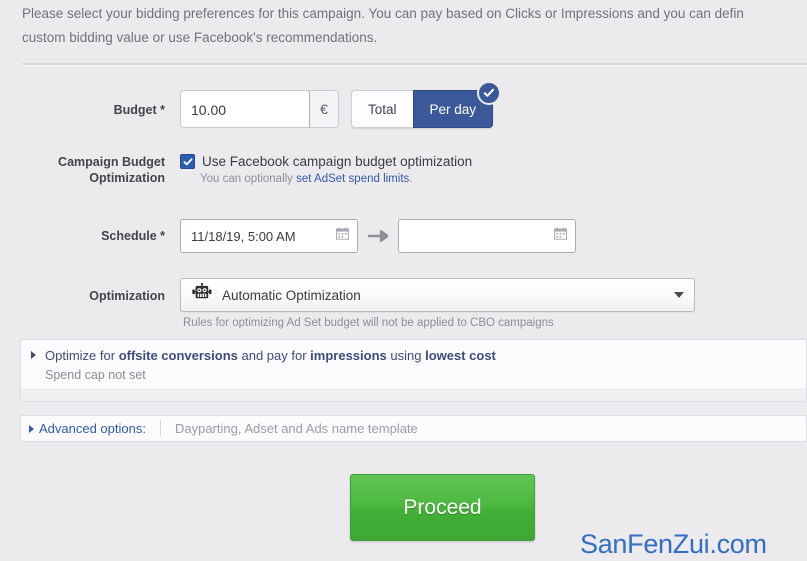 This screenshot has width=807, height=561. What do you see at coordinates (442, 507) in the screenshot?
I see `proceed-button: Proceed` at bounding box center [442, 507].